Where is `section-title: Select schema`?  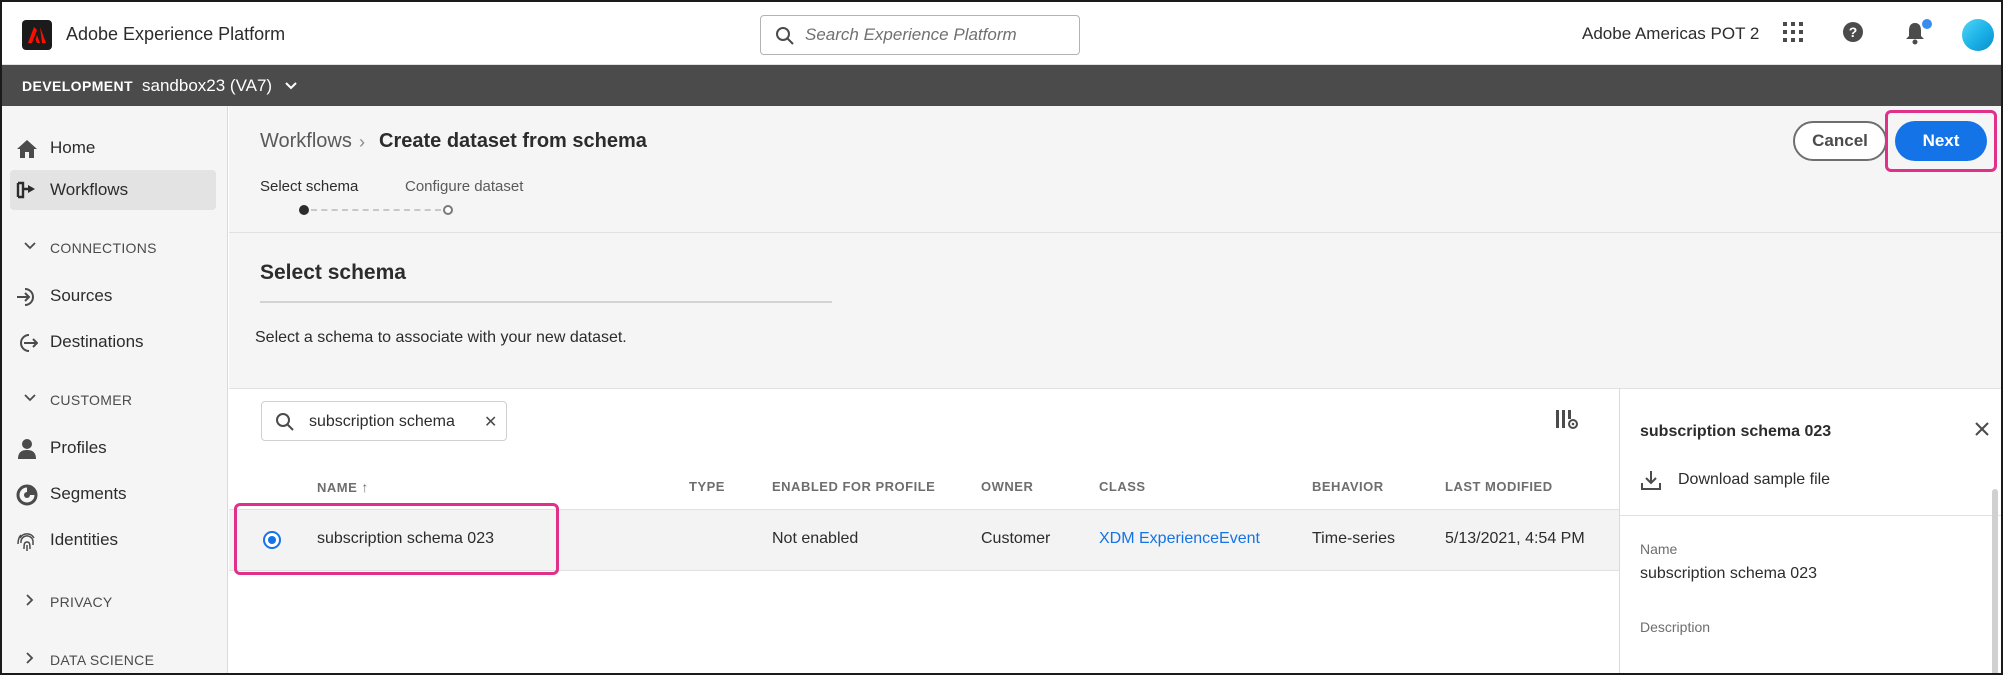
section-title: Select schema is located at coordinates (333, 272).